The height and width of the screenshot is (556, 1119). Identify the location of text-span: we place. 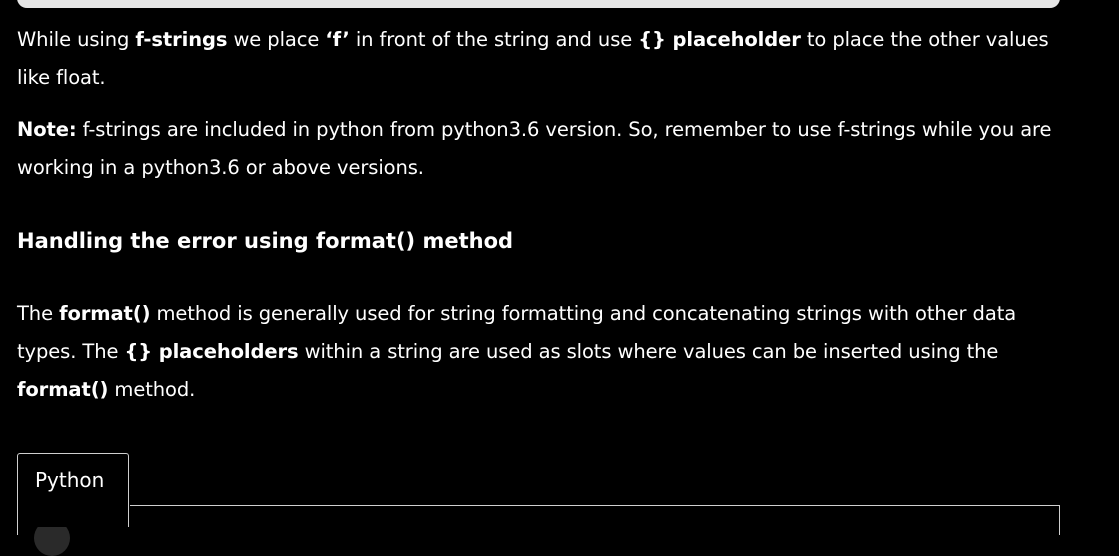
(276, 39).